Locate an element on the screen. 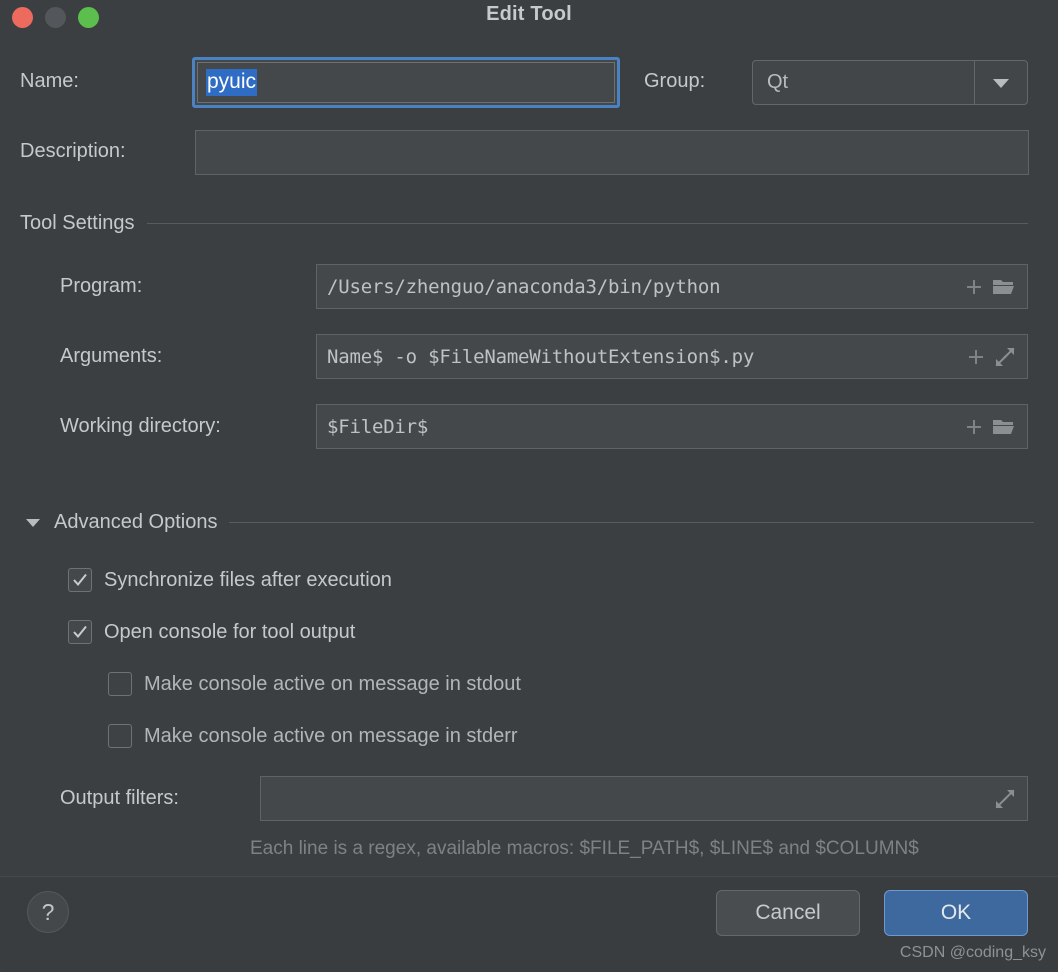  cancel-button: Cancel is located at coordinates (788, 913).